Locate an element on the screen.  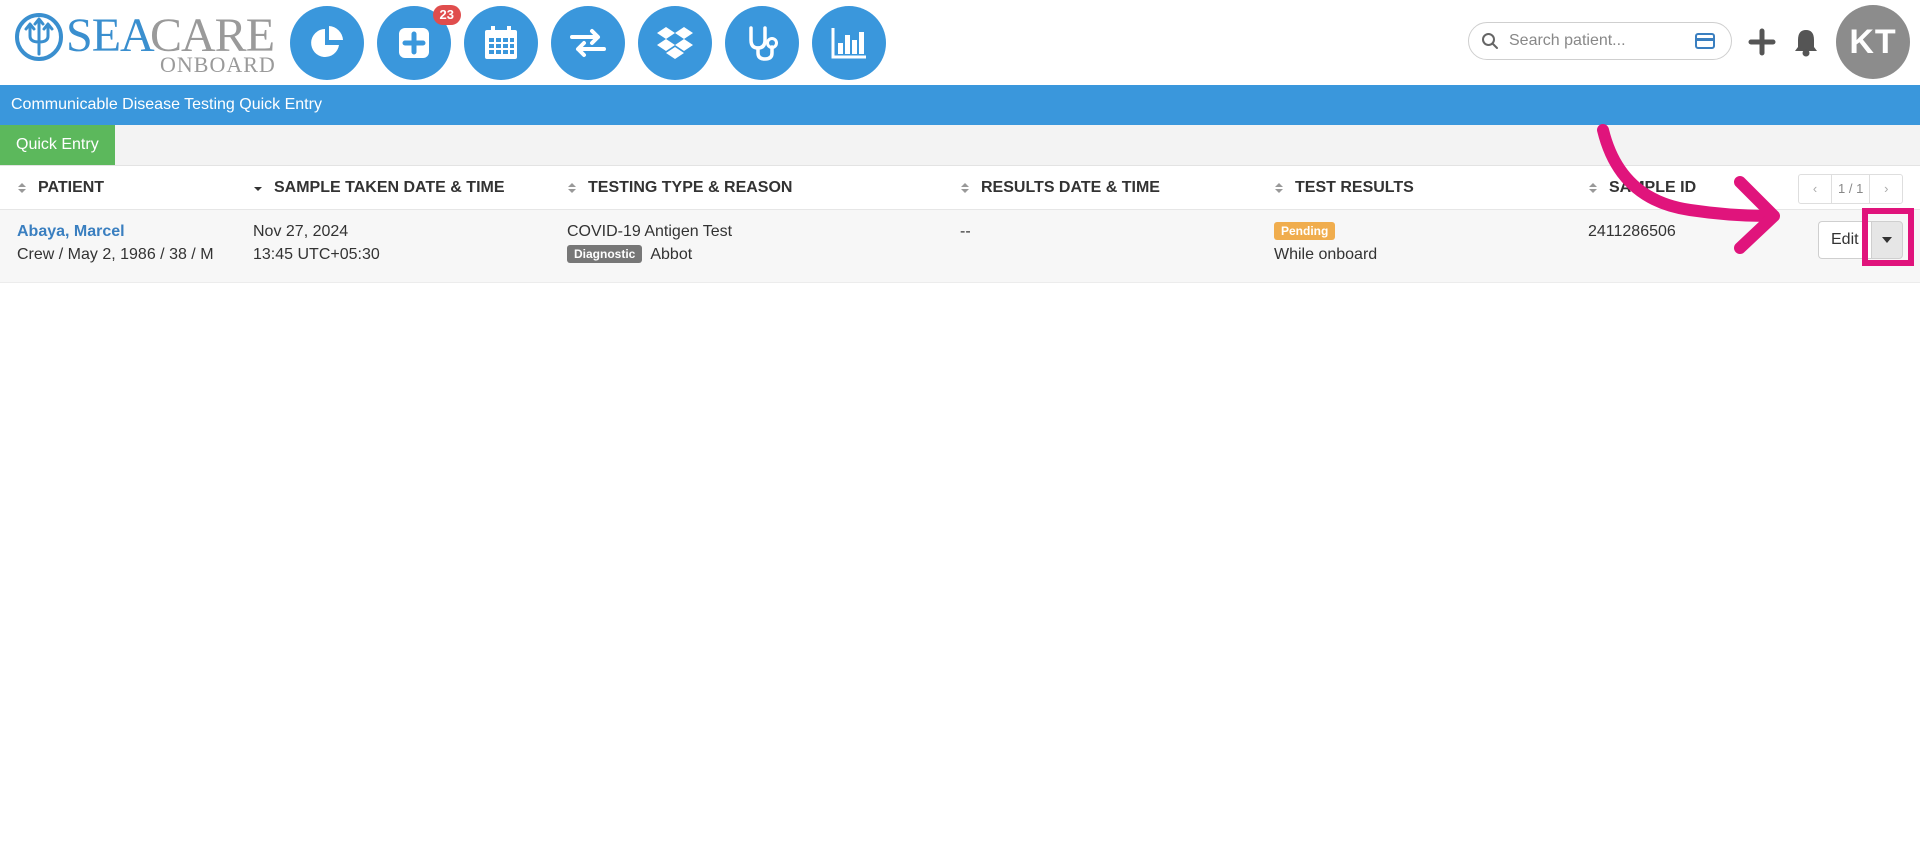
nav-inventory-button is located at coordinates (675, 43).